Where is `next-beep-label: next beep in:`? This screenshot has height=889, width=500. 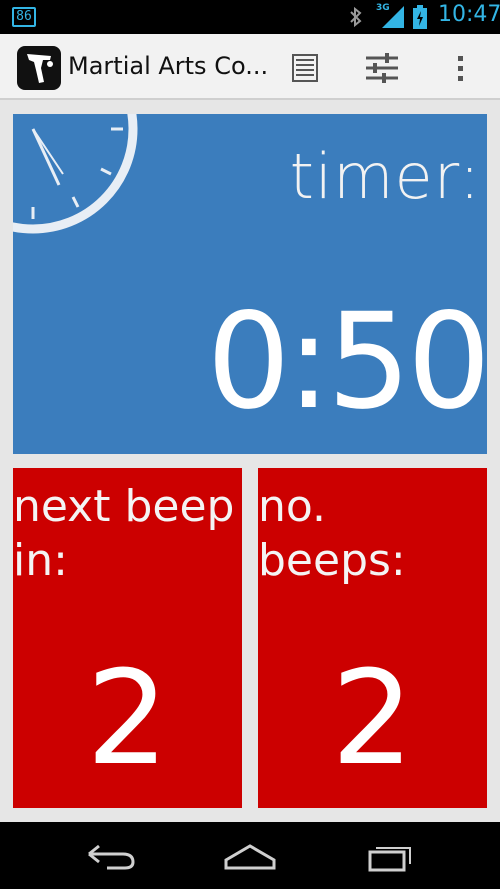 next-beep-label: next beep in: is located at coordinates (124, 533).